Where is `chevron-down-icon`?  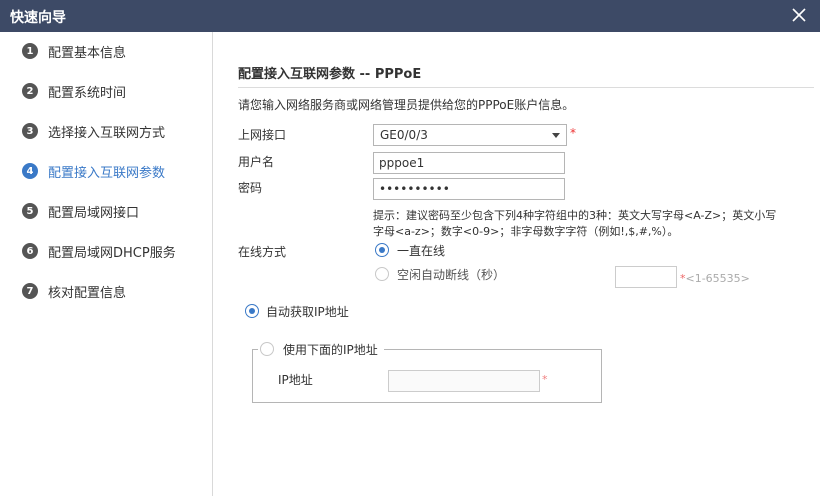
chevron-down-icon is located at coordinates (556, 135).